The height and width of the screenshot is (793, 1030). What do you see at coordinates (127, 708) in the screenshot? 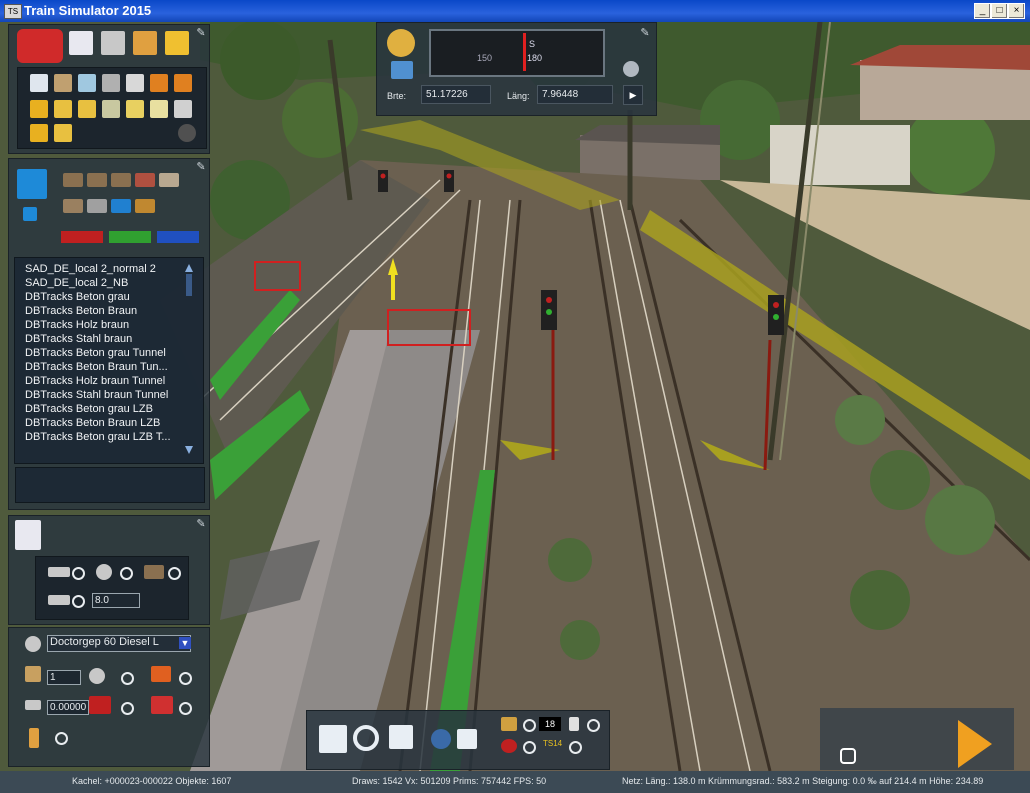
I see `warning-radio` at bounding box center [127, 708].